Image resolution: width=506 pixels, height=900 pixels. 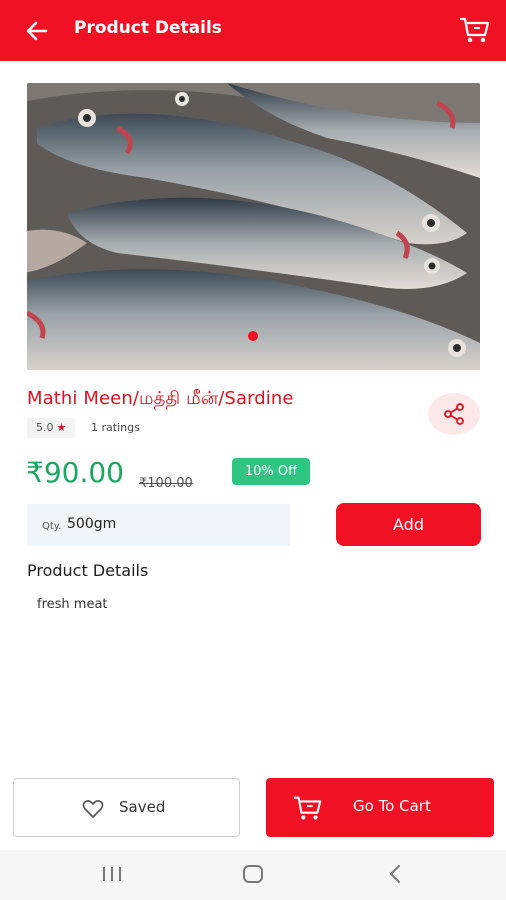 I want to click on ratings-count: 1 ratings, so click(x=115, y=427).